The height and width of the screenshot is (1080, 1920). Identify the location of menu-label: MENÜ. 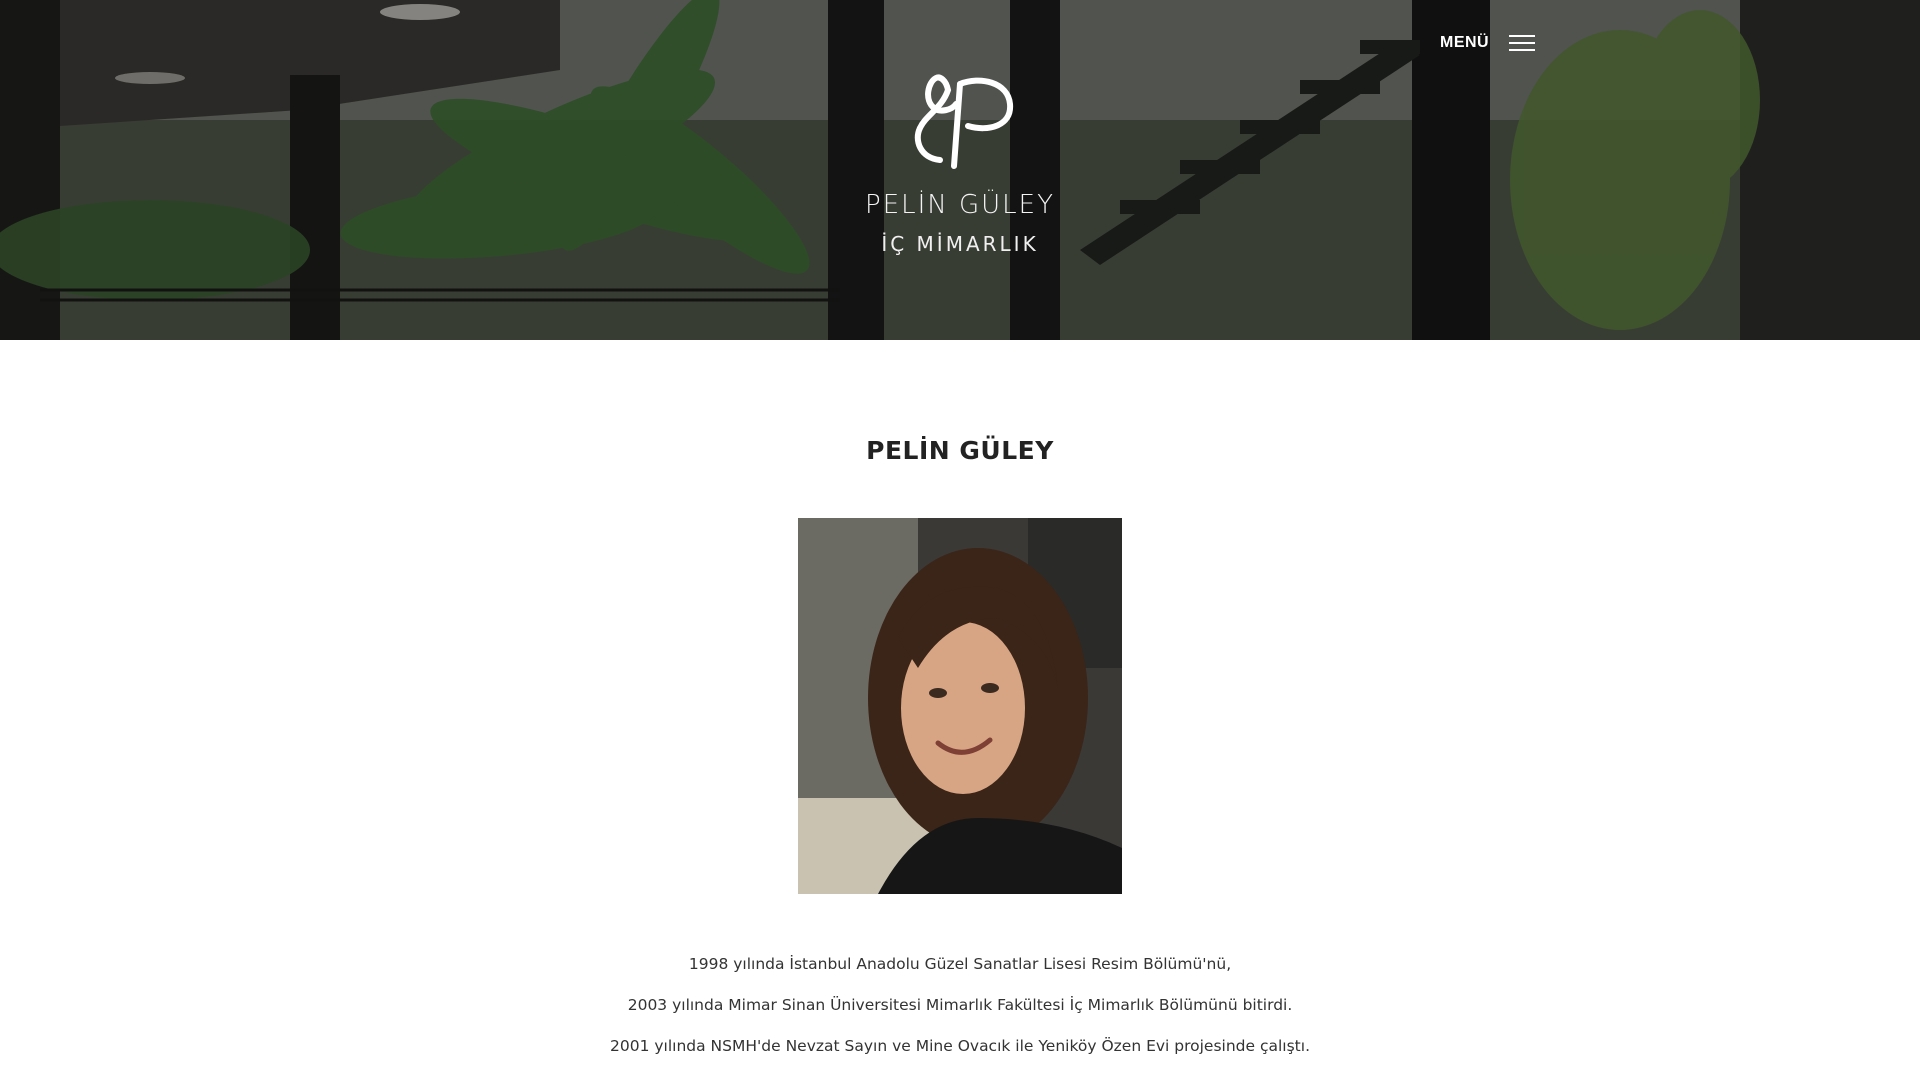
(1465, 42).